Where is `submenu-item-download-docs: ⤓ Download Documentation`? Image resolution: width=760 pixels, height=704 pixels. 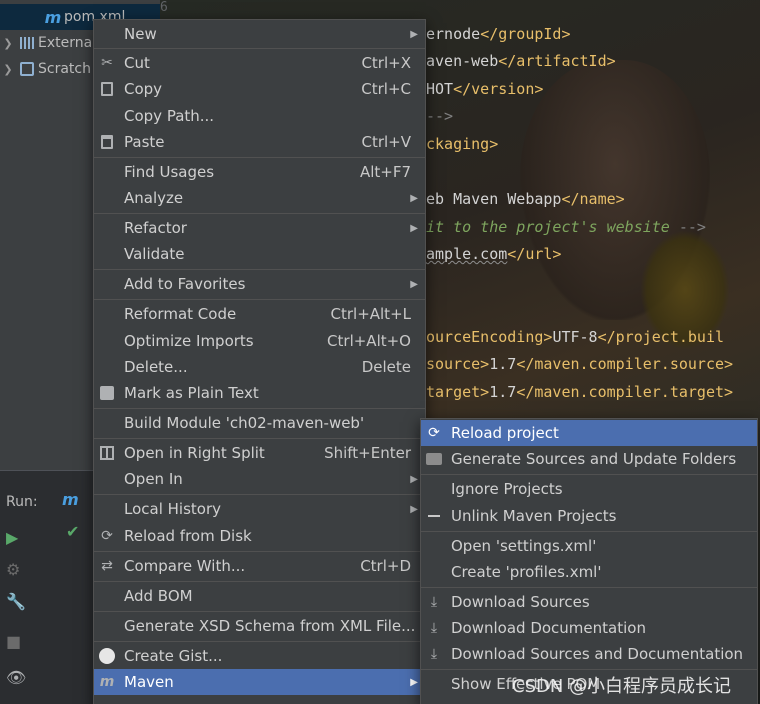
submenu-item-download-docs: ⤓ Download Documentation is located at coordinates (589, 628).